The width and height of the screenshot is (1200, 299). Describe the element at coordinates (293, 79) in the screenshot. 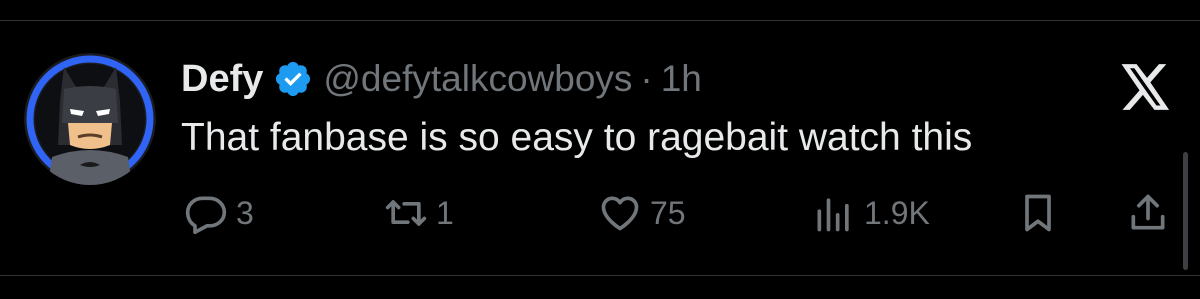

I see `verified-badge-icon` at that location.